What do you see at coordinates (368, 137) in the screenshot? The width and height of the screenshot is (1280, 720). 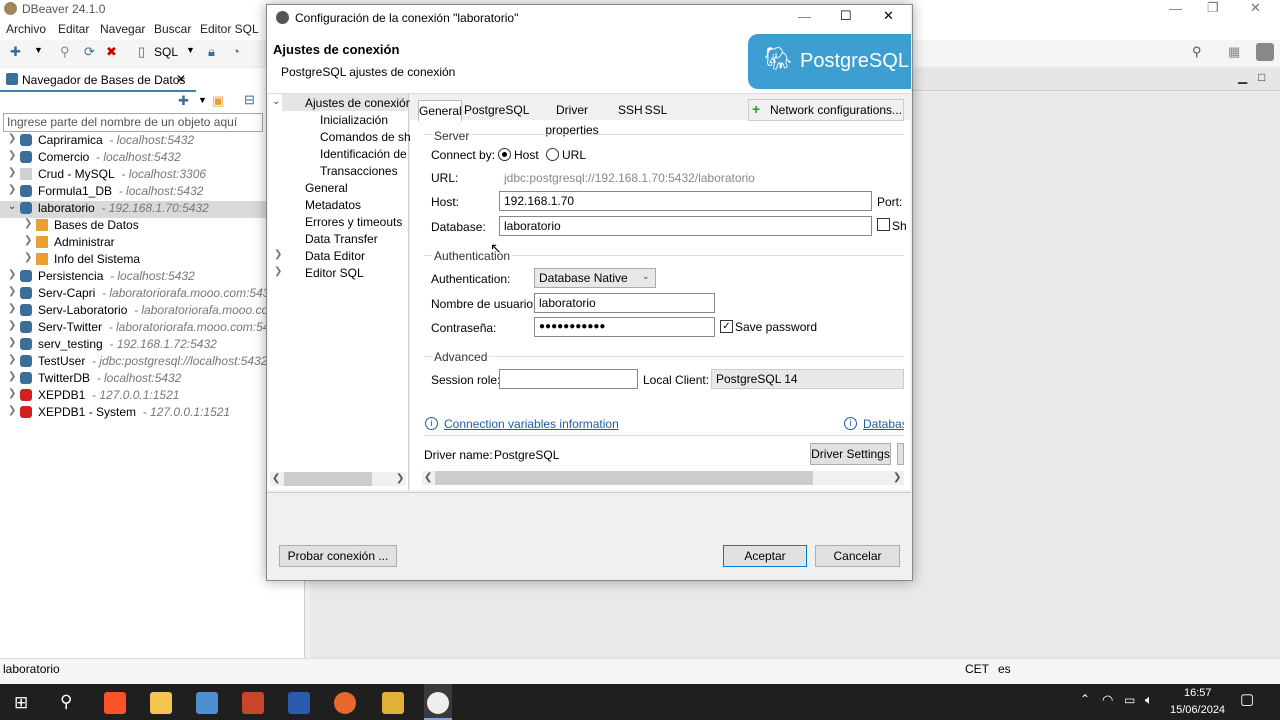 I see `tree-comandos-de-shell: Comandos de she` at bounding box center [368, 137].